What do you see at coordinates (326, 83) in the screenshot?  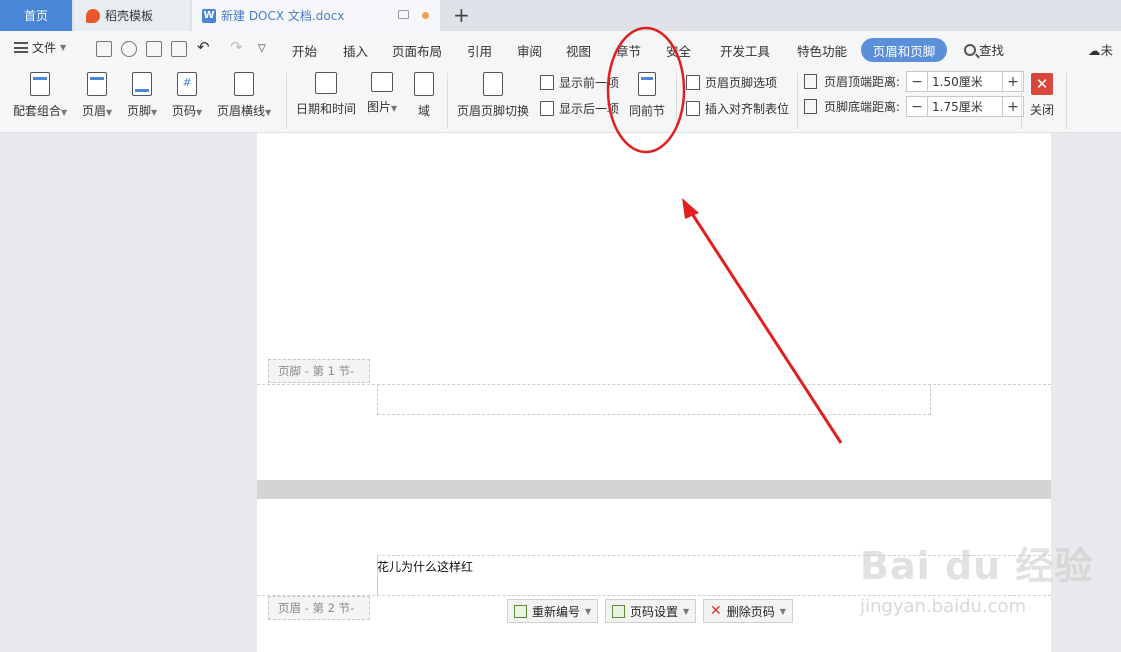 I see `calendar-icon` at bounding box center [326, 83].